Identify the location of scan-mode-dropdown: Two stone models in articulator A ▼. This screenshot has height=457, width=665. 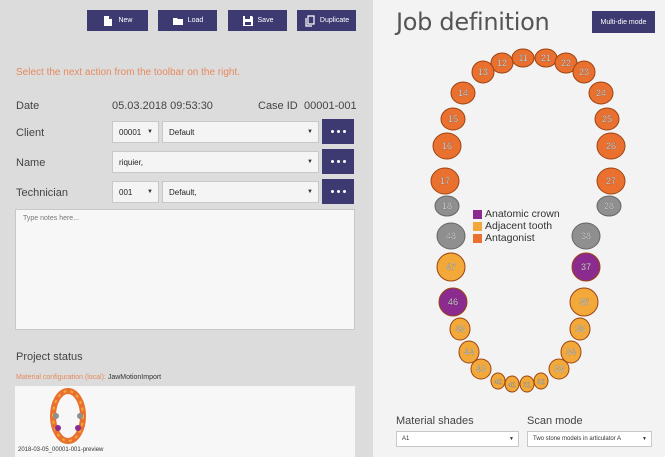
(589, 439).